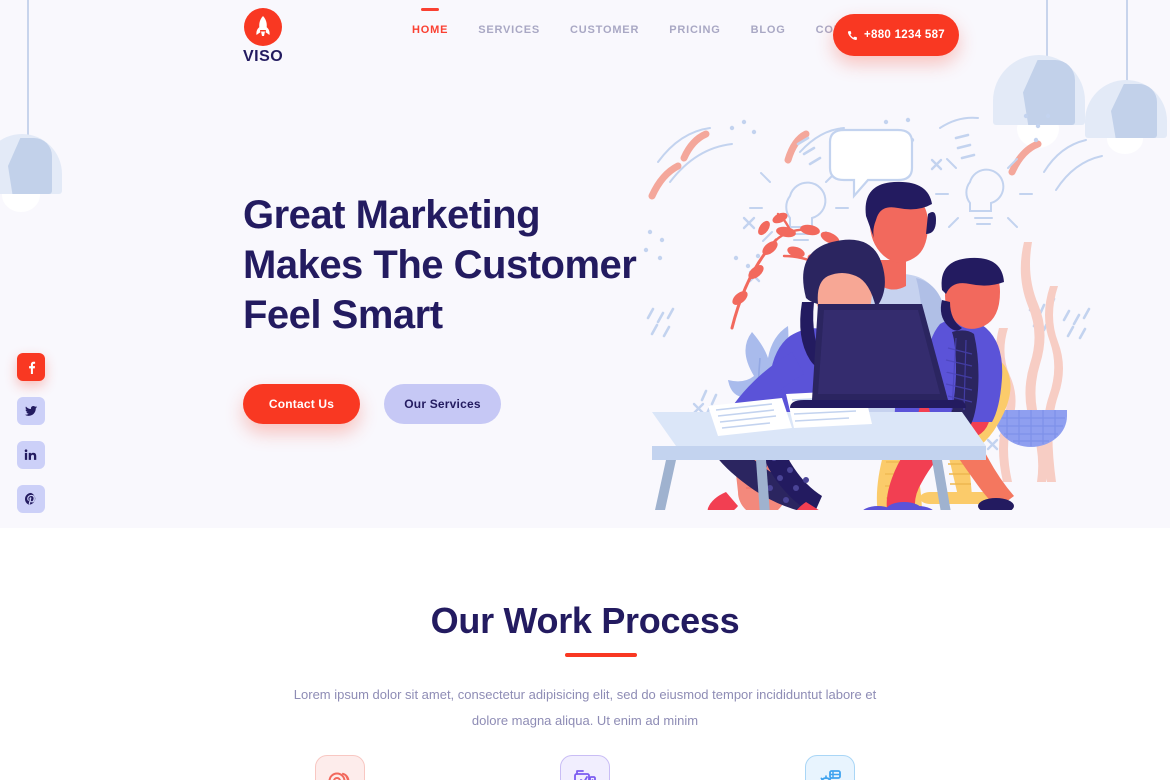 This screenshot has height=780, width=1170. What do you see at coordinates (768, 30) in the screenshot?
I see `nav-item-blog: BLOG` at bounding box center [768, 30].